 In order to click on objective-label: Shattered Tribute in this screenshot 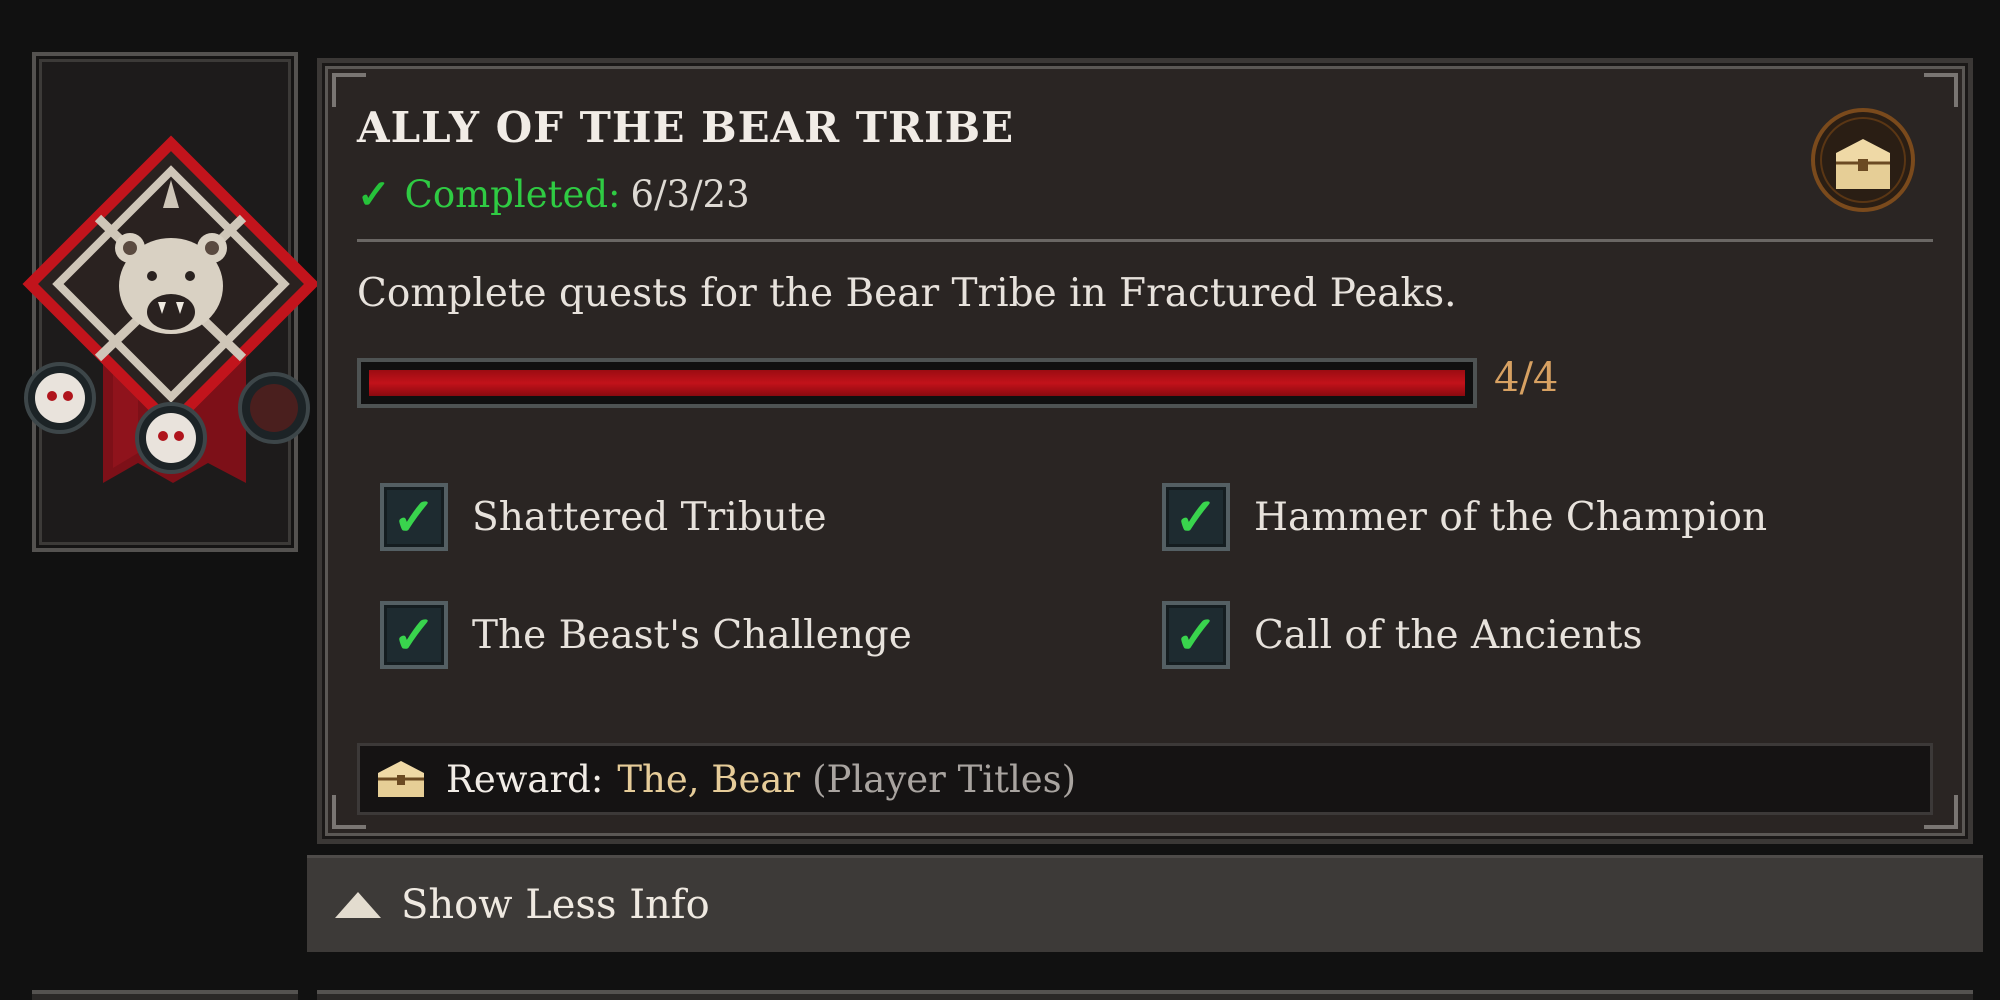, I will do `click(649, 517)`.